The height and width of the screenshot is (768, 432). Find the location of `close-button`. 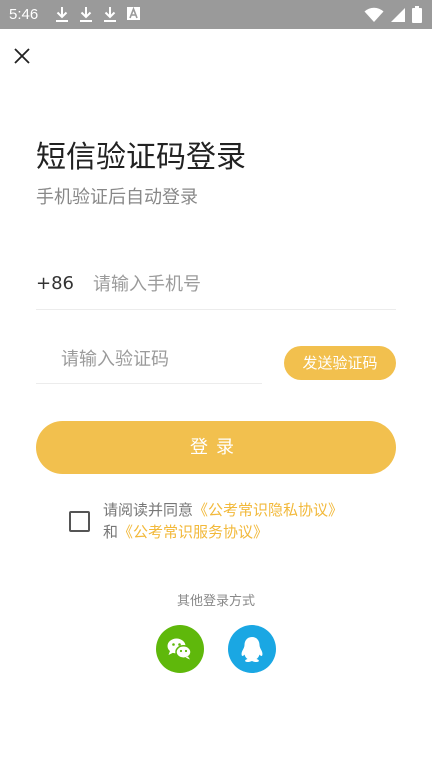

close-button is located at coordinates (22, 56).